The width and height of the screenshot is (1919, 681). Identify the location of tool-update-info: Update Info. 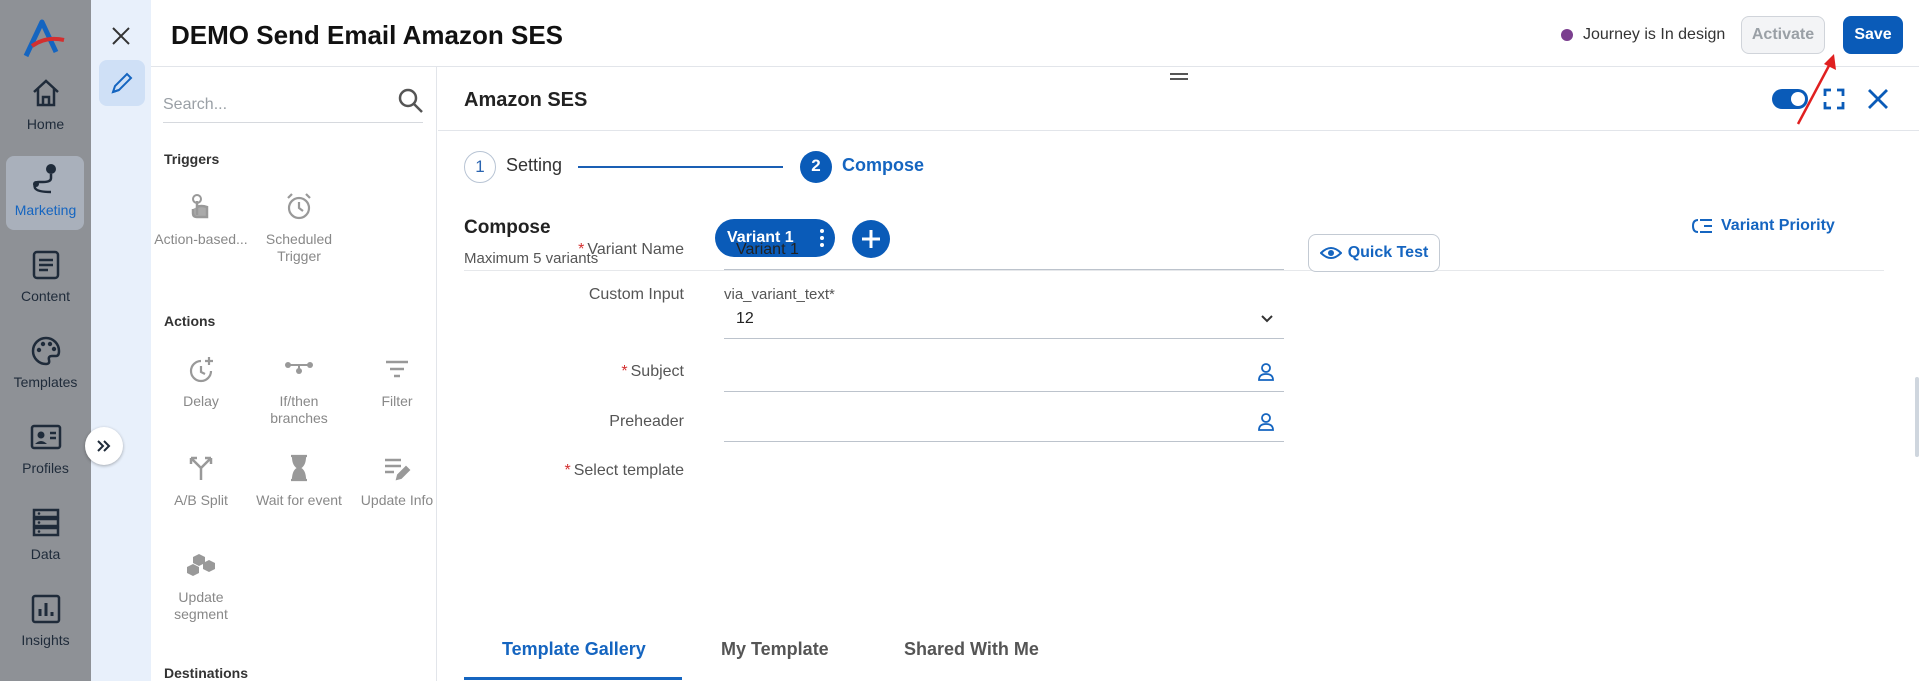
(392, 480).